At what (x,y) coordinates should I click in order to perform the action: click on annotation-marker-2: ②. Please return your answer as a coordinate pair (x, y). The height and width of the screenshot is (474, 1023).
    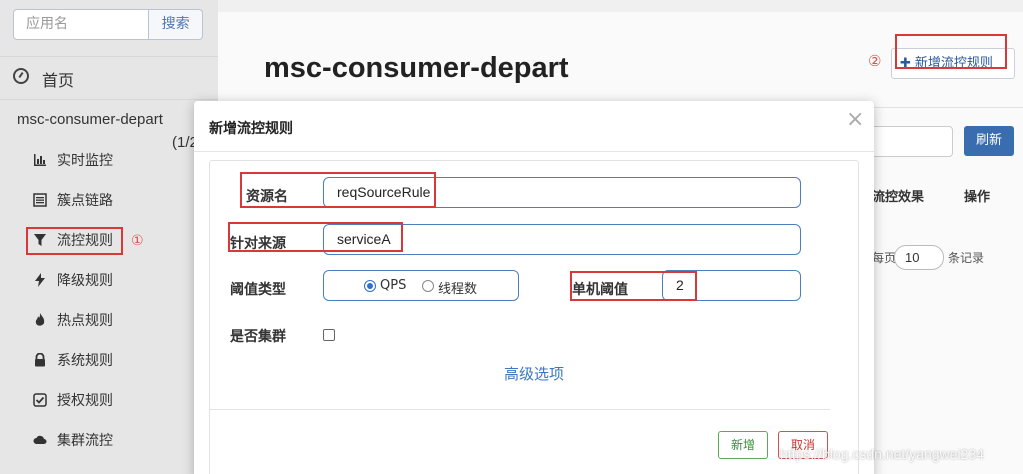
    Looking at the image, I should click on (875, 61).